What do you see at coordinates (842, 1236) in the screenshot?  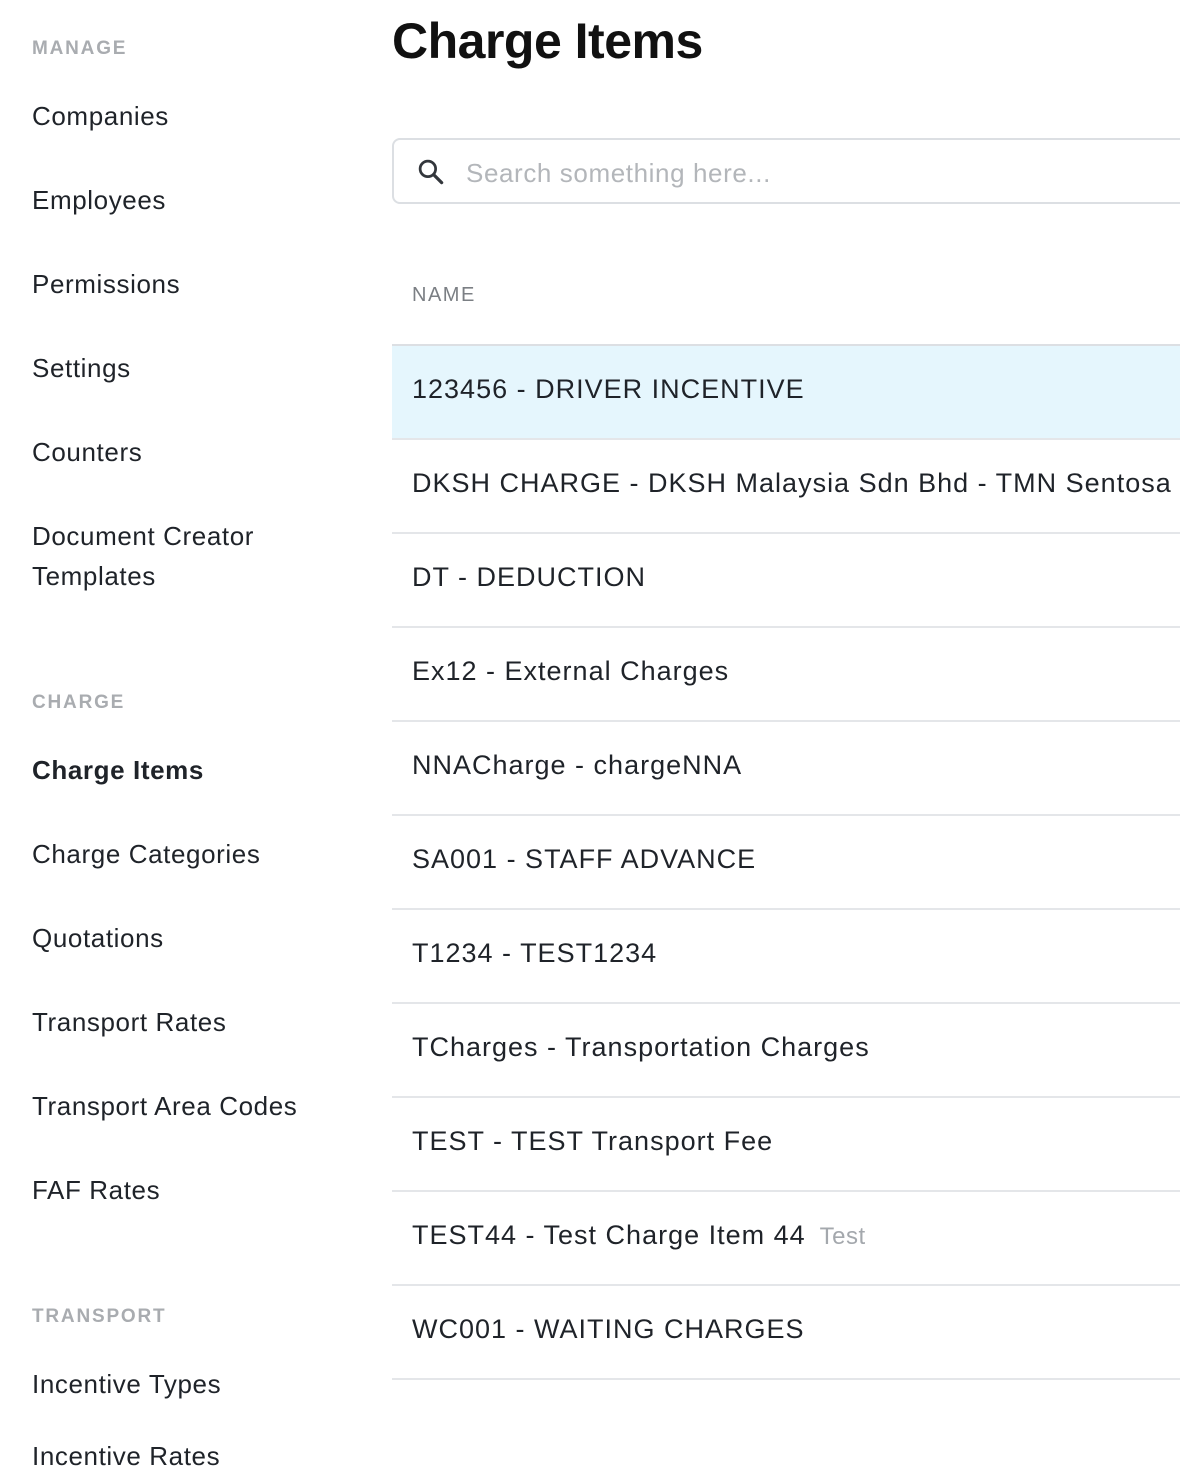 I see `row-tag: Test` at bounding box center [842, 1236].